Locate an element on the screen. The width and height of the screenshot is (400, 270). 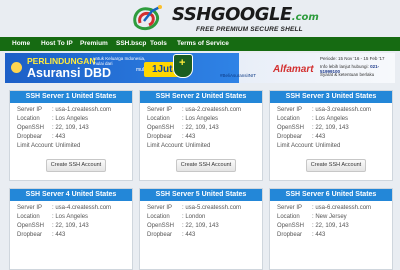
server-title: SSH Server 2 United States is located at coordinates (201, 97).